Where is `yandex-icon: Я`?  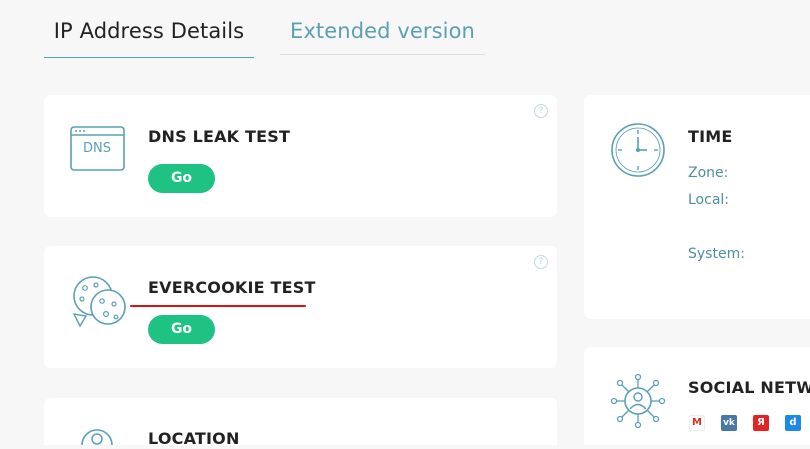 yandex-icon: Я is located at coordinates (761, 423).